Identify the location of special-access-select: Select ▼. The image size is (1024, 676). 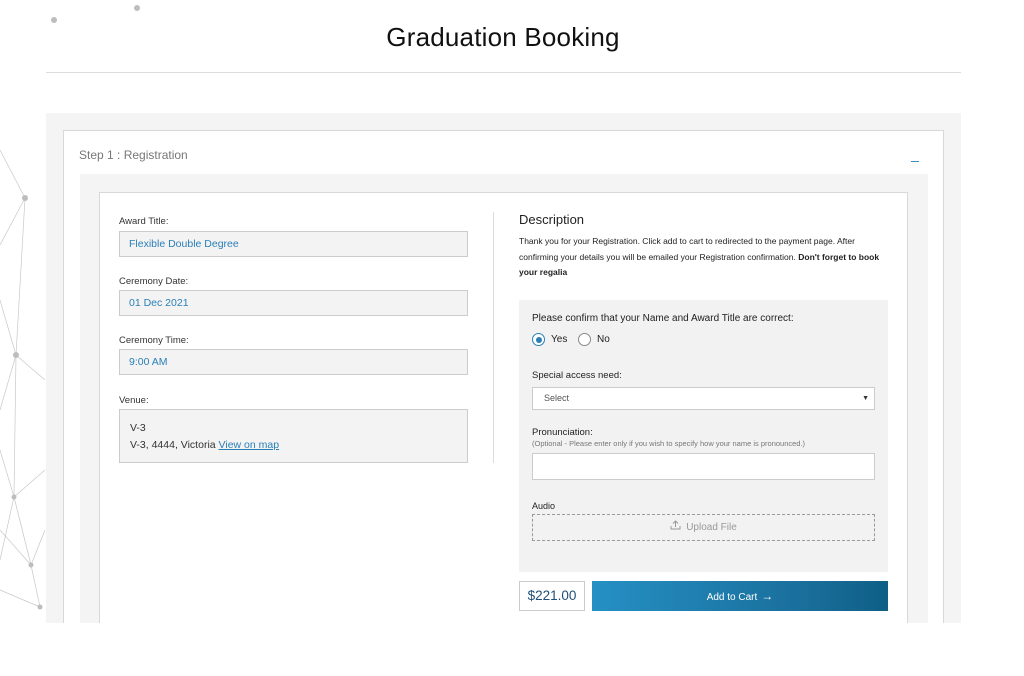
(703, 398).